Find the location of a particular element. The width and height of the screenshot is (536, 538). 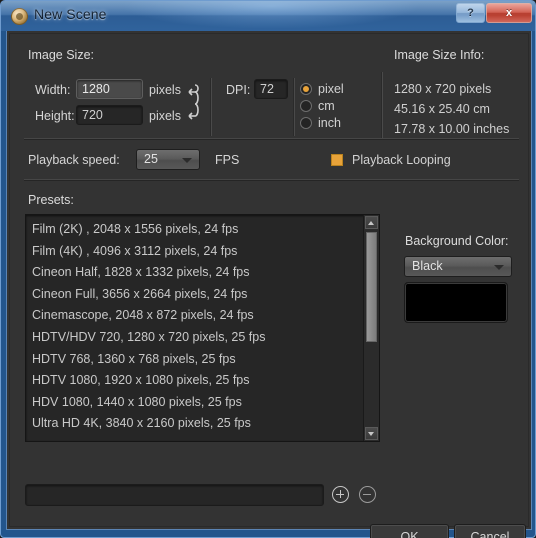

radio-cm-icon is located at coordinates (306, 105).